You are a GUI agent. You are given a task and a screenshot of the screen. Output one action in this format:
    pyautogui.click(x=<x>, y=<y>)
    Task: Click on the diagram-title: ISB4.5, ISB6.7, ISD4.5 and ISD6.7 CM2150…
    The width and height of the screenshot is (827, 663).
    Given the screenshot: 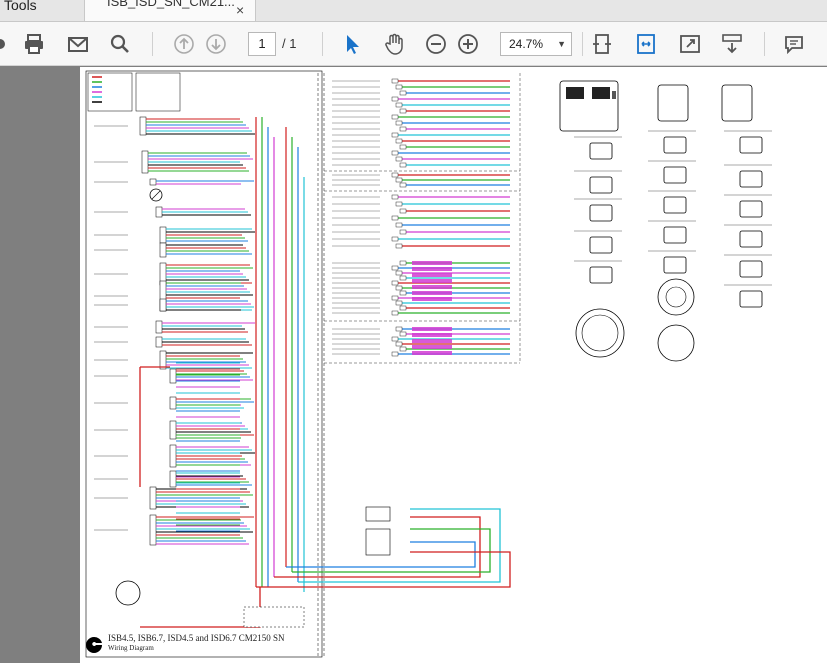 What is the action you would take?
    pyautogui.click(x=196, y=643)
    